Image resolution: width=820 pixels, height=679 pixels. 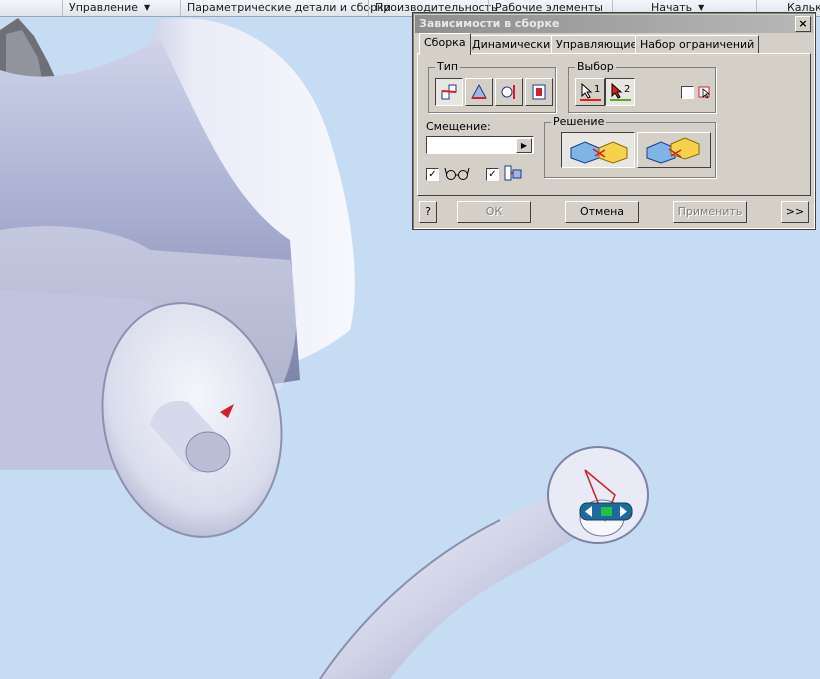 What do you see at coordinates (428, 212) in the screenshot?
I see `help-button: ?` at bounding box center [428, 212].